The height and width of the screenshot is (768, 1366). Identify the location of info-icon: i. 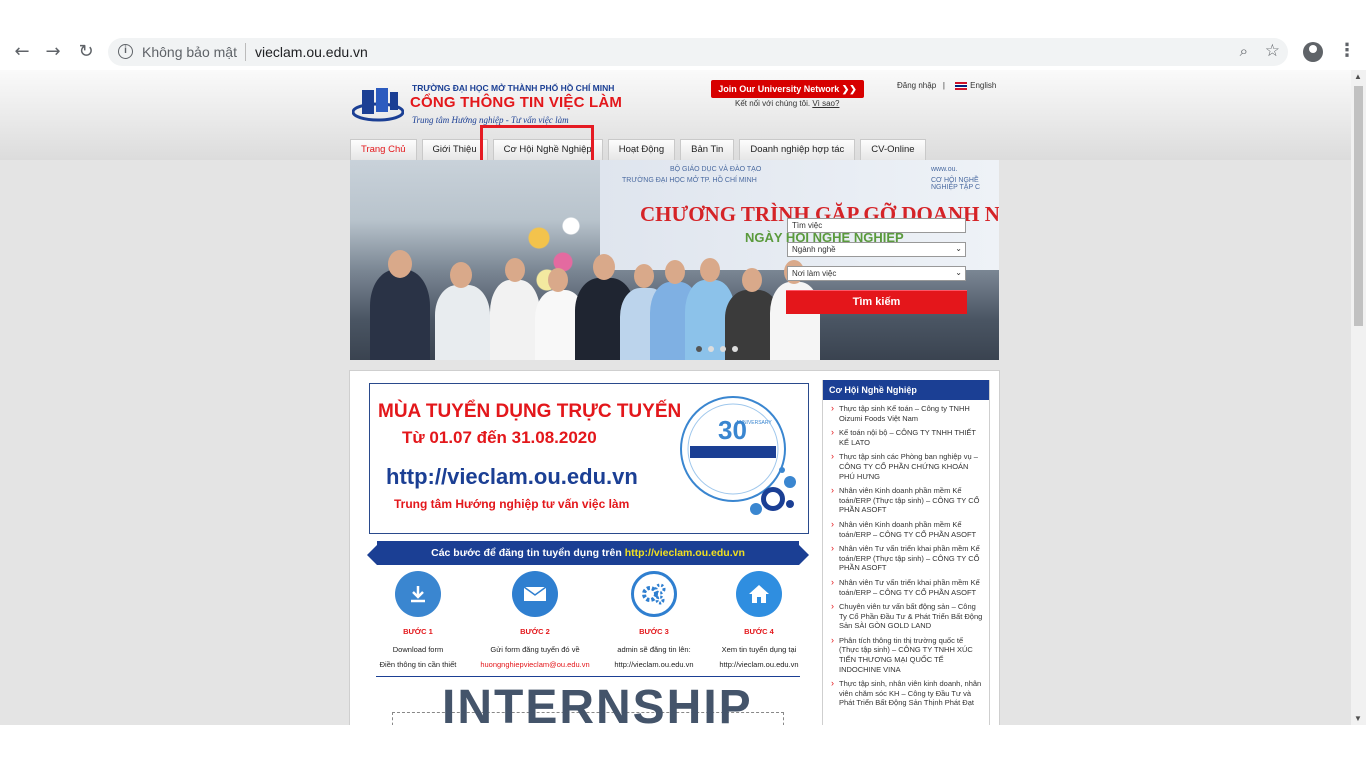
(125, 51).